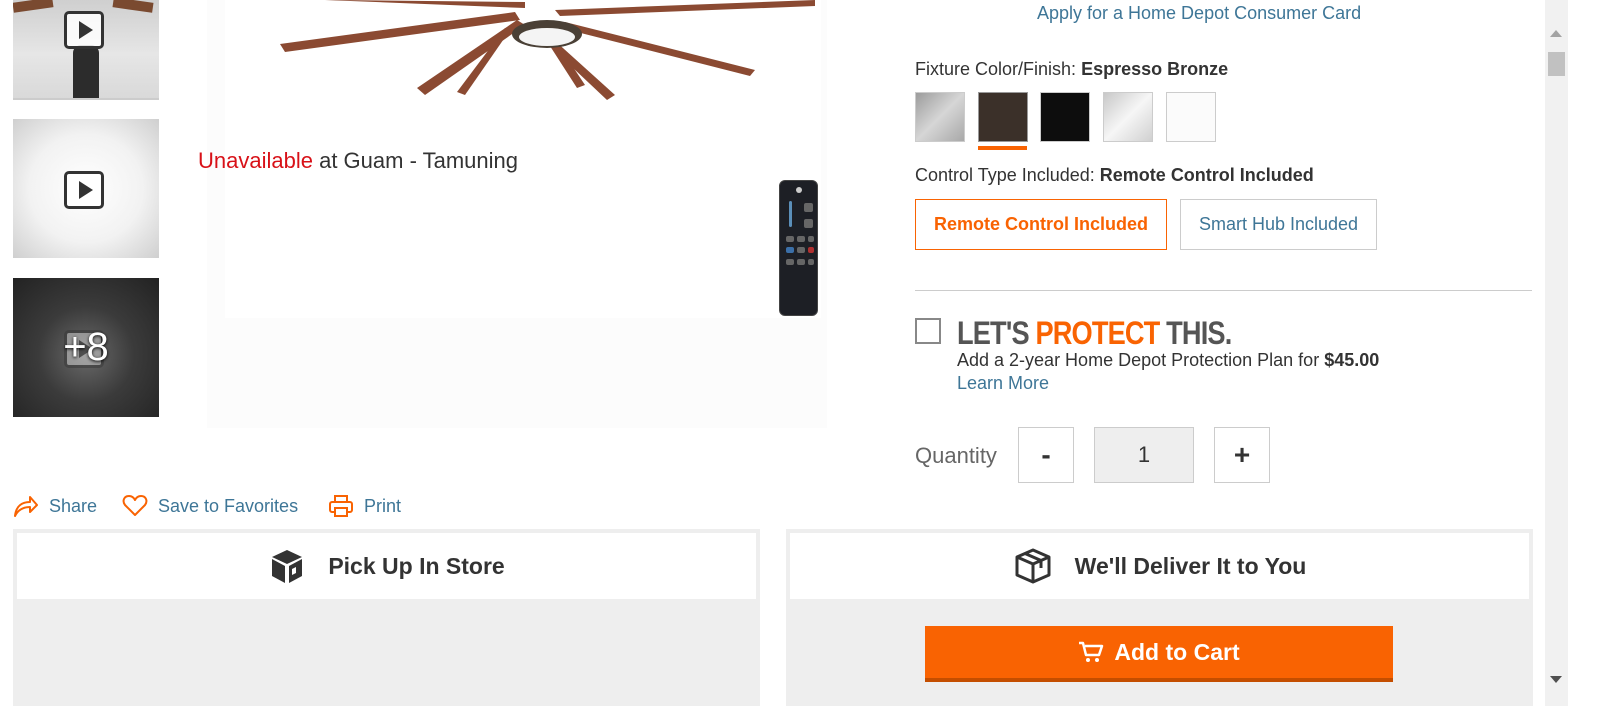 Image resolution: width=1601 pixels, height=706 pixels. What do you see at coordinates (1094, 333) in the screenshot?
I see `protection-title: LET'S PROTECT THIS.` at bounding box center [1094, 333].